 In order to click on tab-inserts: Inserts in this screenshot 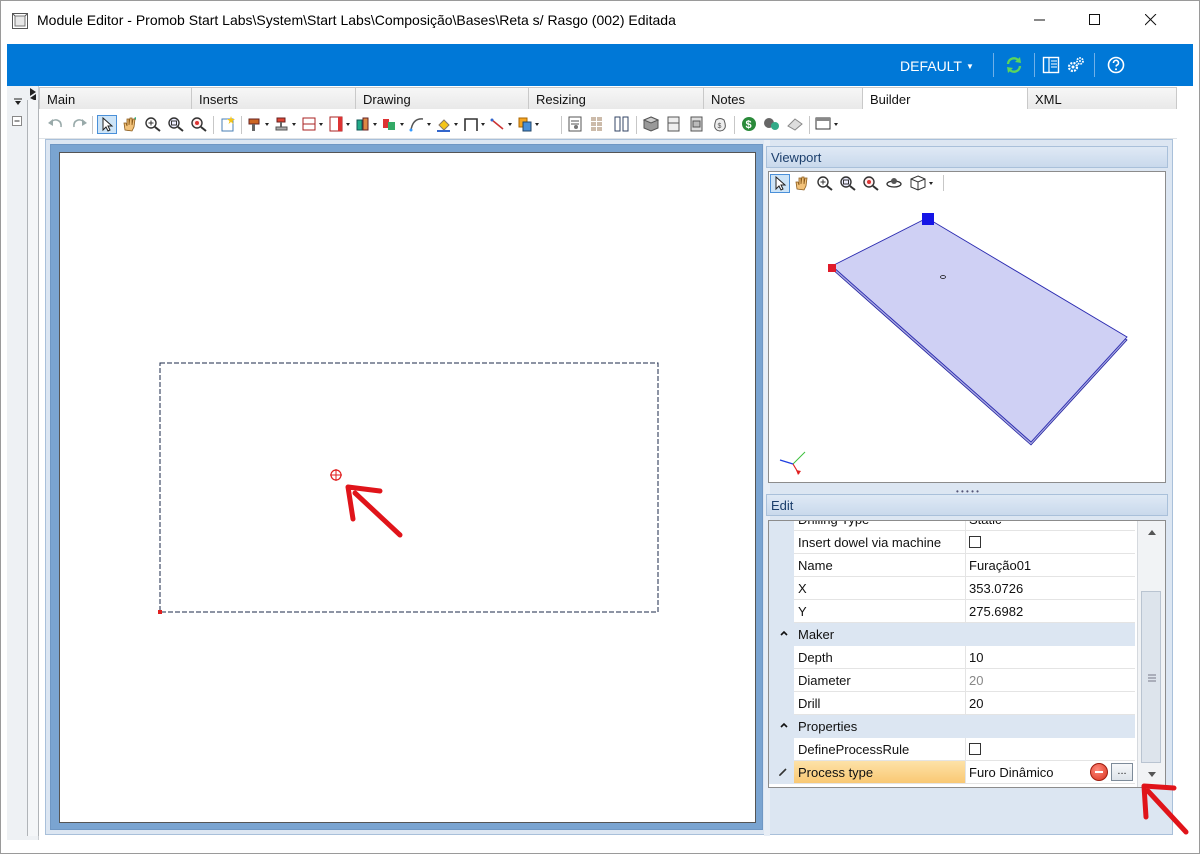, I will do `click(273, 98)`.